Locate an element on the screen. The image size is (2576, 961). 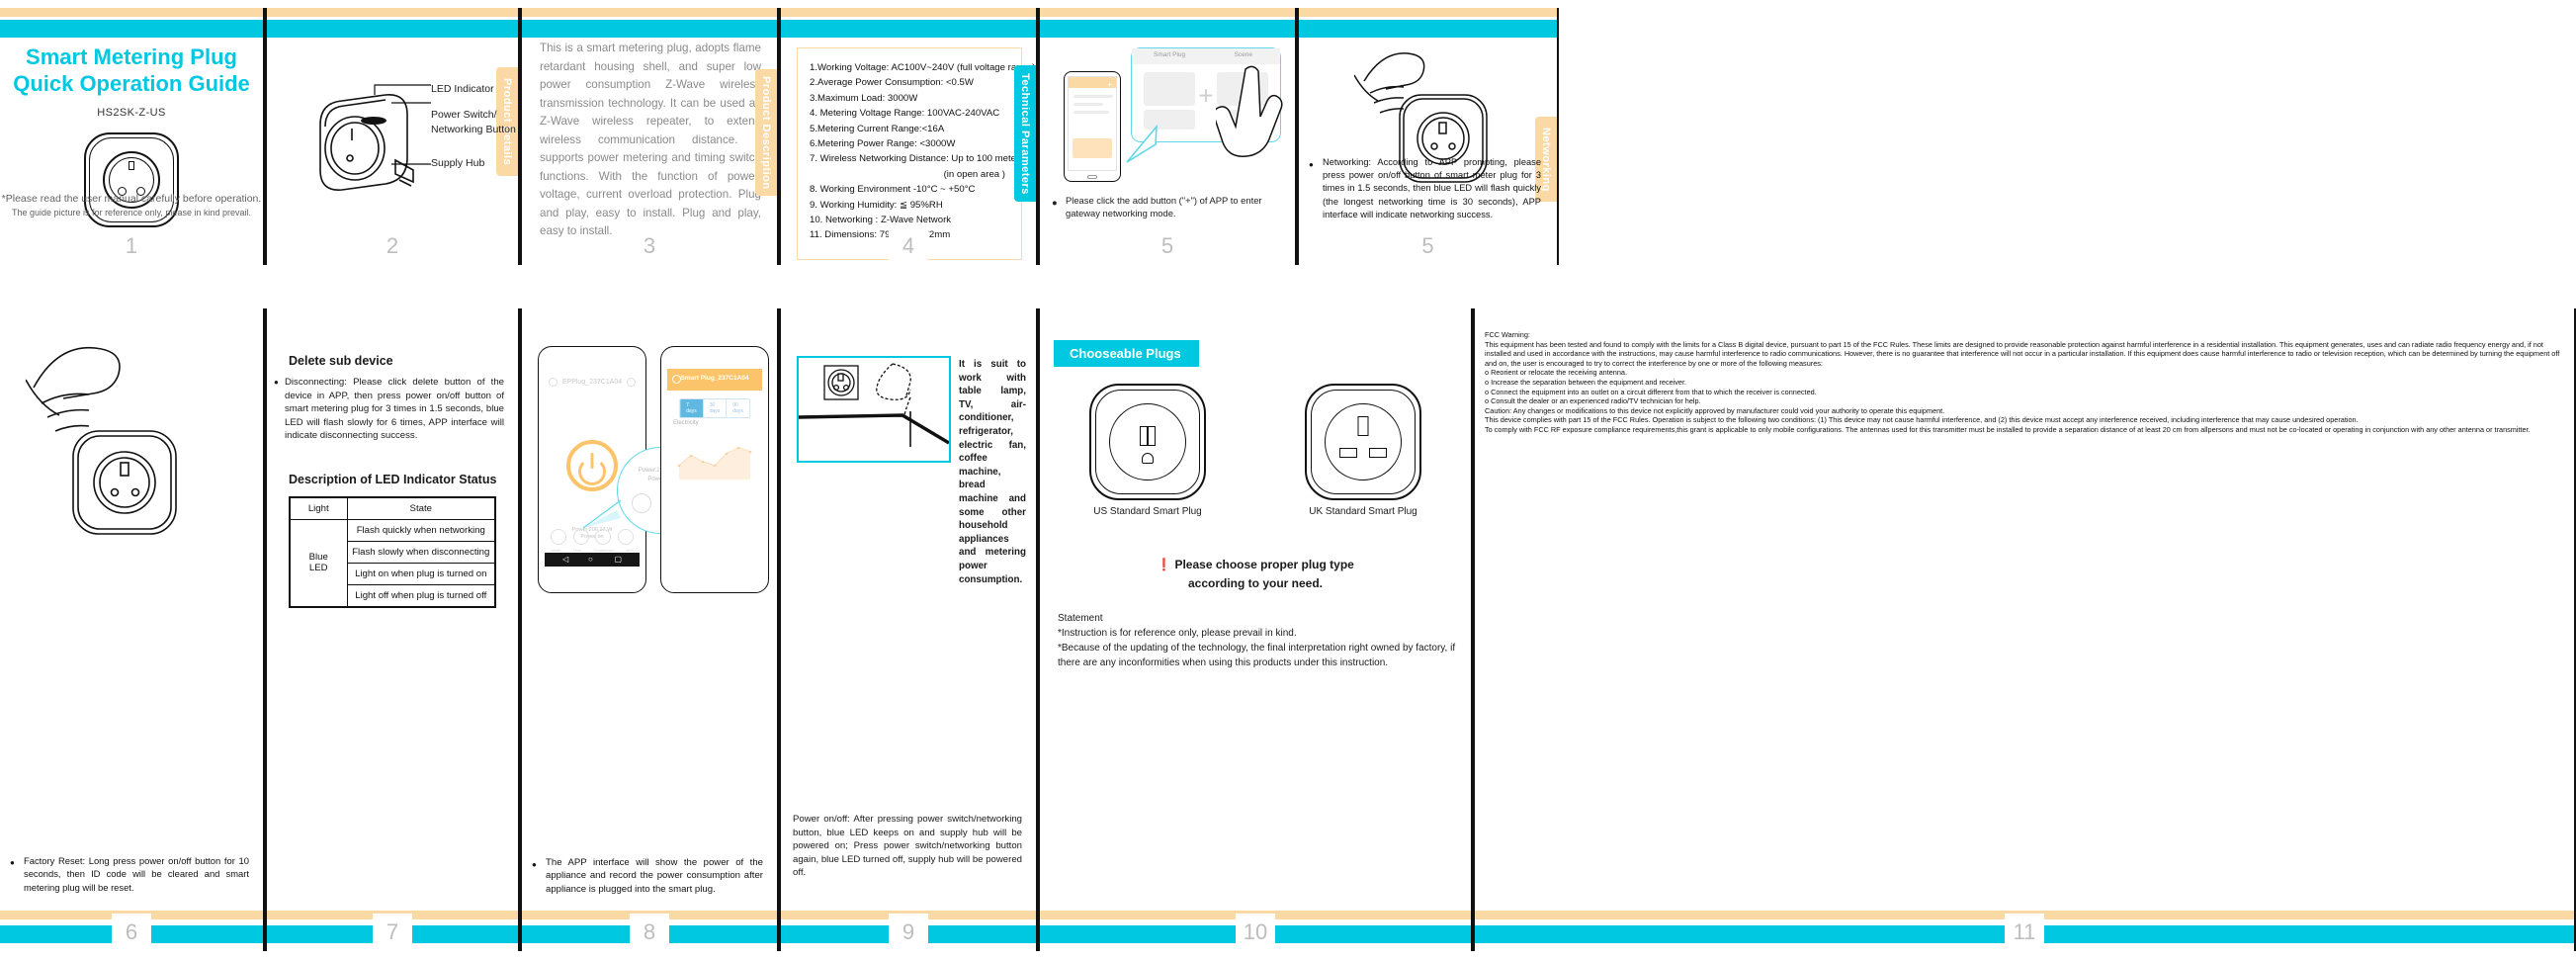
table-header-light: Light is located at coordinates (318, 508).